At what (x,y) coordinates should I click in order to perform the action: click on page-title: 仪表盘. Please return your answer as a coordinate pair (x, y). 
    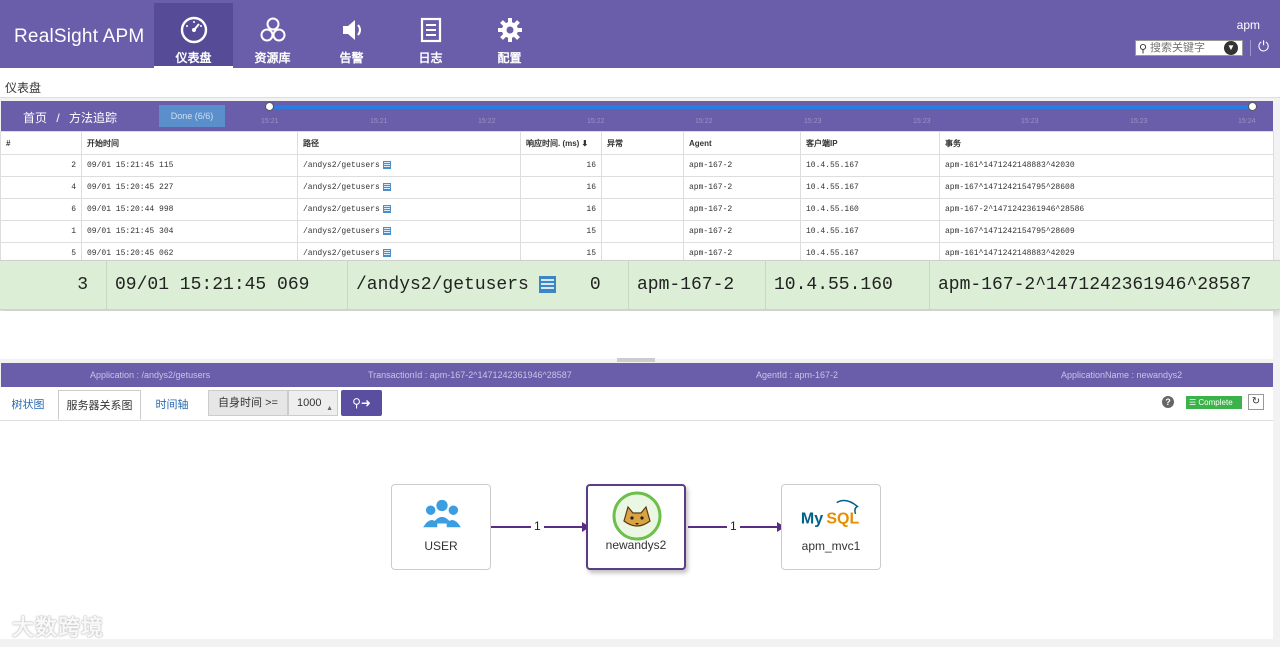
    Looking at the image, I should click on (640, 83).